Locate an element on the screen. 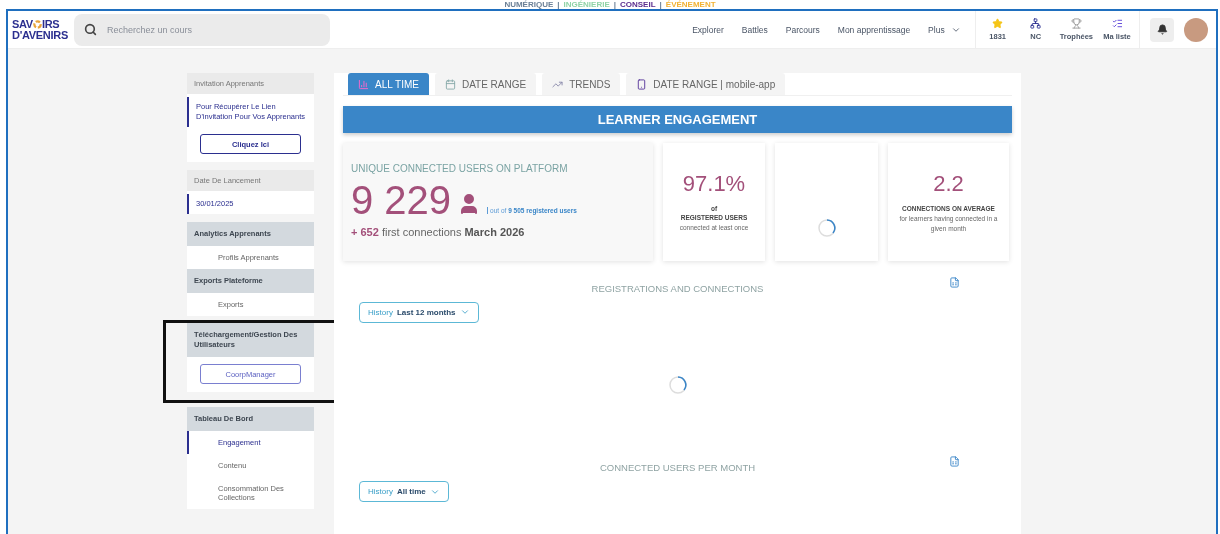  search-field: Recherchez un cours is located at coordinates (165, 29).